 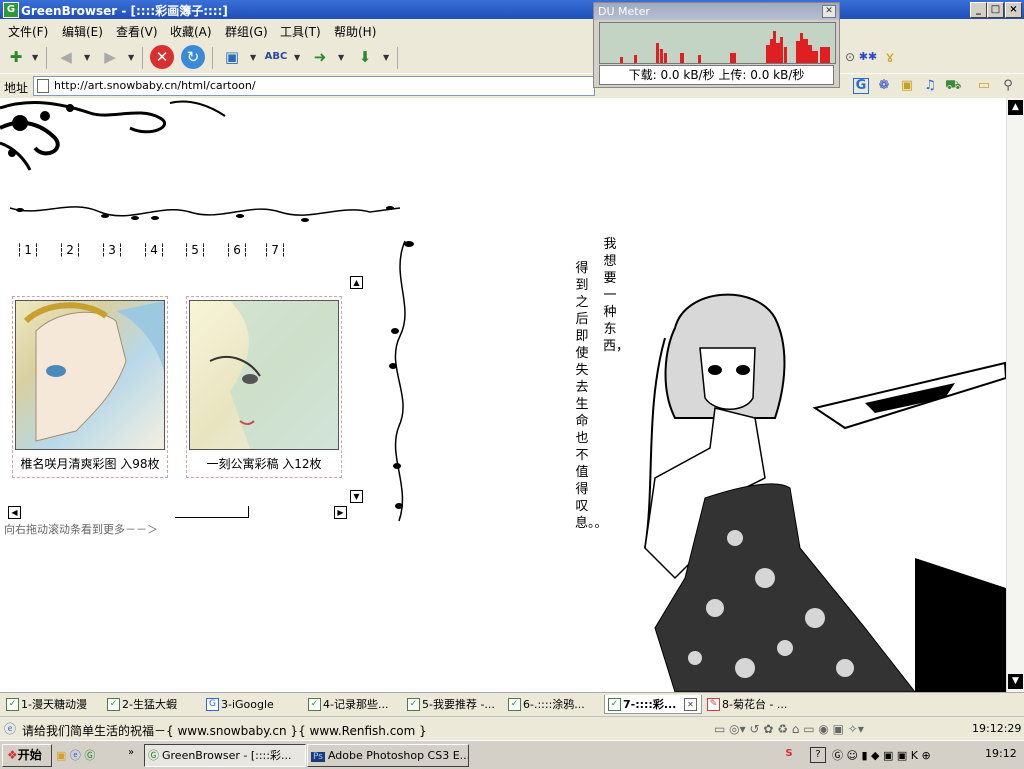 I want to click on music-icon: ♫, so click(x=930, y=86).